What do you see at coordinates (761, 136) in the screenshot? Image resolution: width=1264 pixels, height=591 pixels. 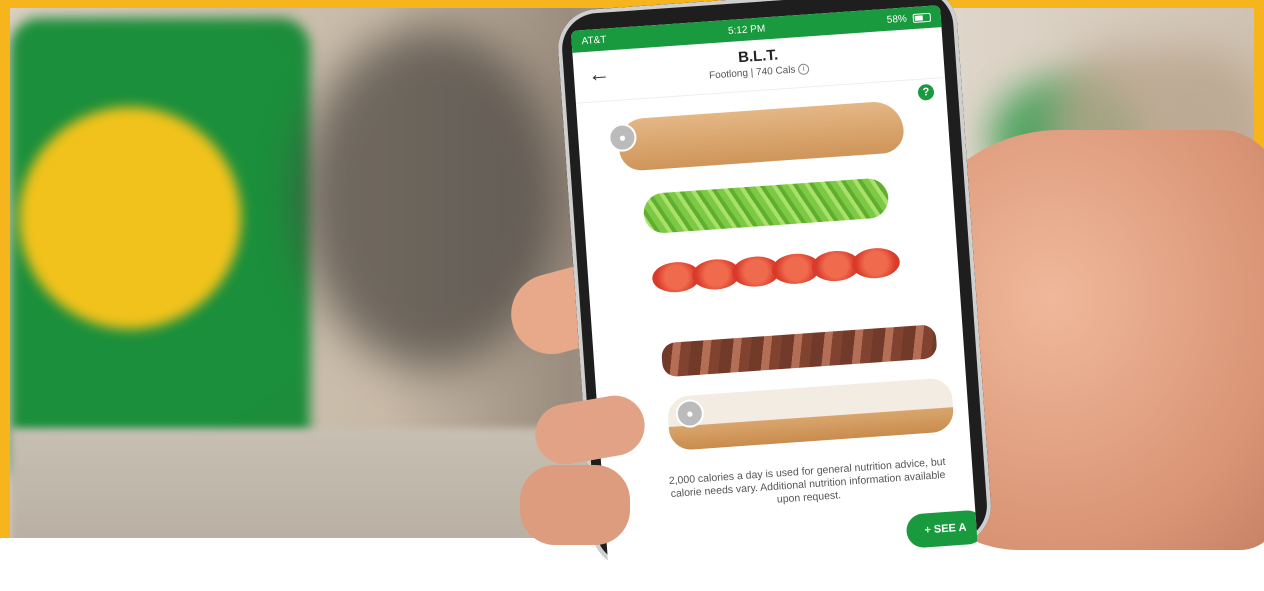 I see `bread-top-layer` at bounding box center [761, 136].